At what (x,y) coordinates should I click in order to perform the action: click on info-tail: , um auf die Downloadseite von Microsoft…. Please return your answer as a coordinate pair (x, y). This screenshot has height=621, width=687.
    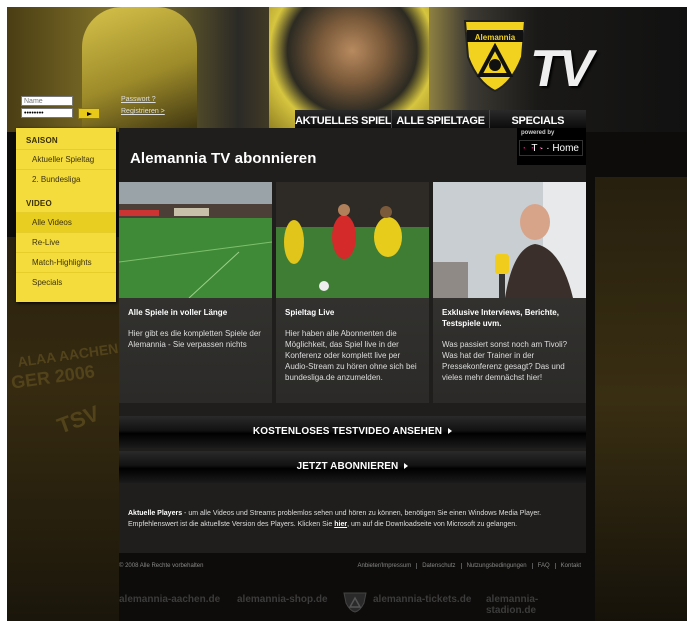
    Looking at the image, I should click on (432, 524).